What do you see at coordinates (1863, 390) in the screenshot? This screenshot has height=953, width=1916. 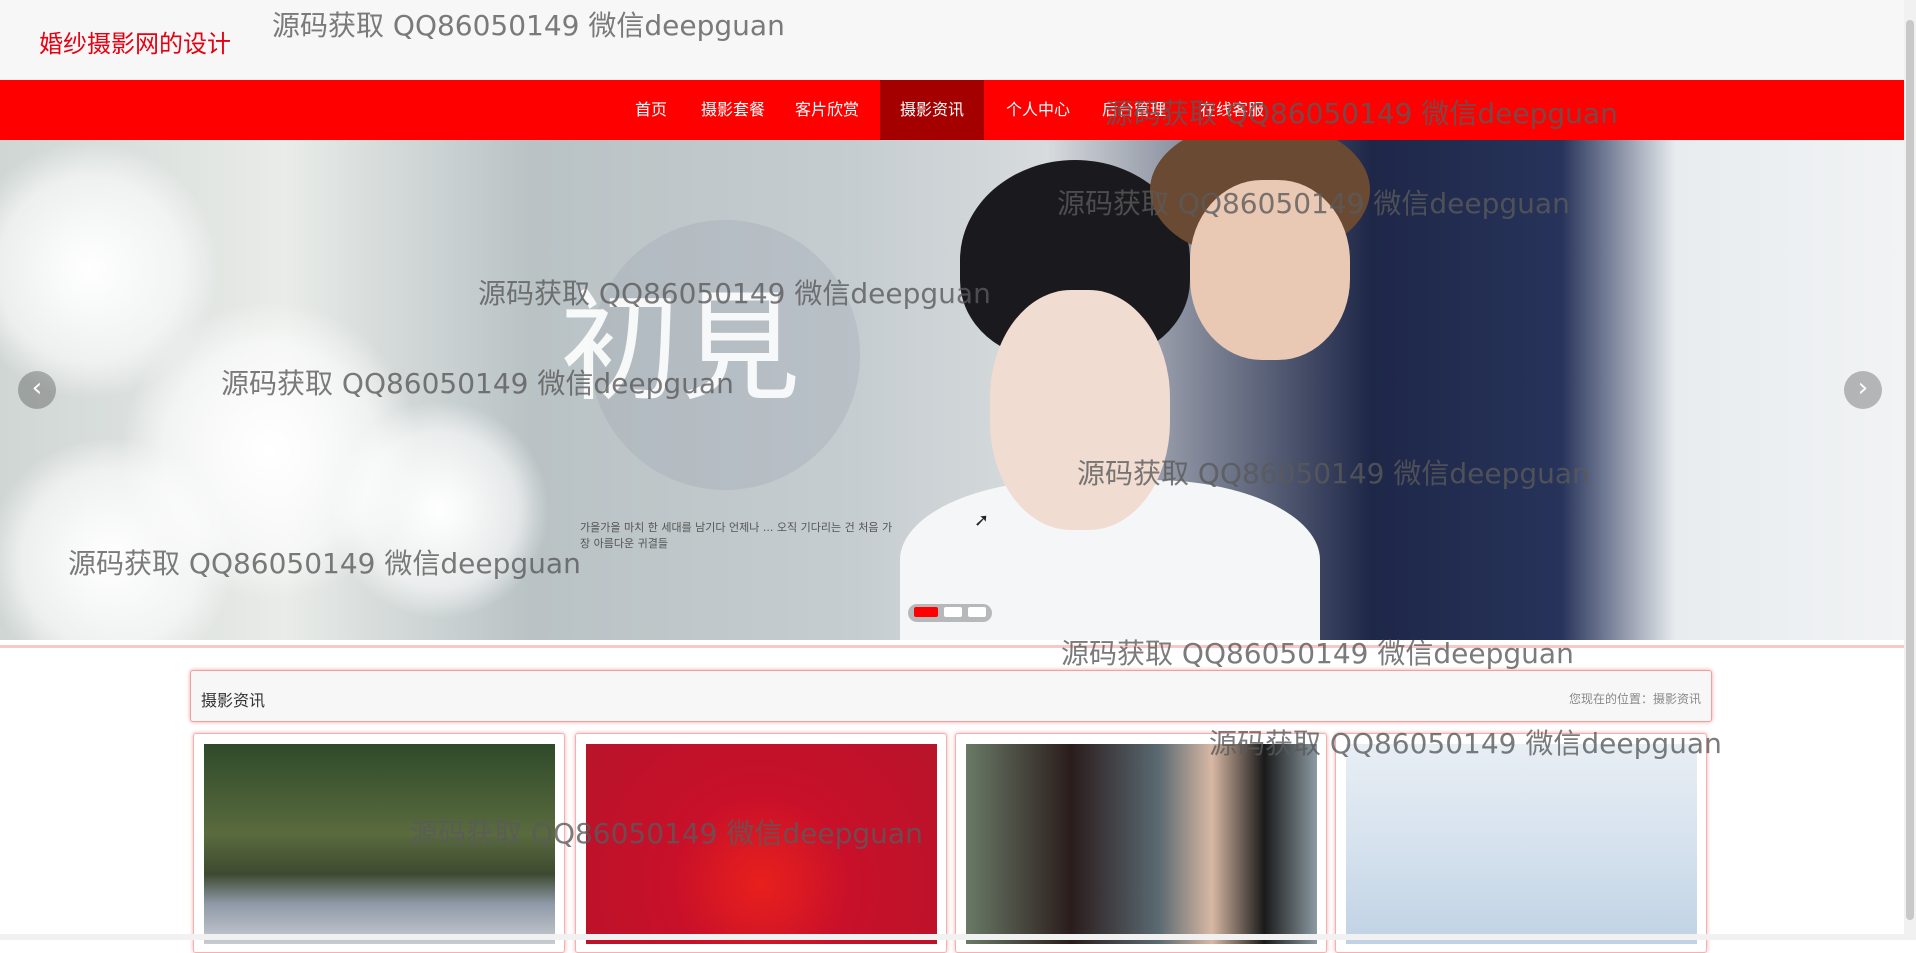 I see `chevron-right-icon: ›` at bounding box center [1863, 390].